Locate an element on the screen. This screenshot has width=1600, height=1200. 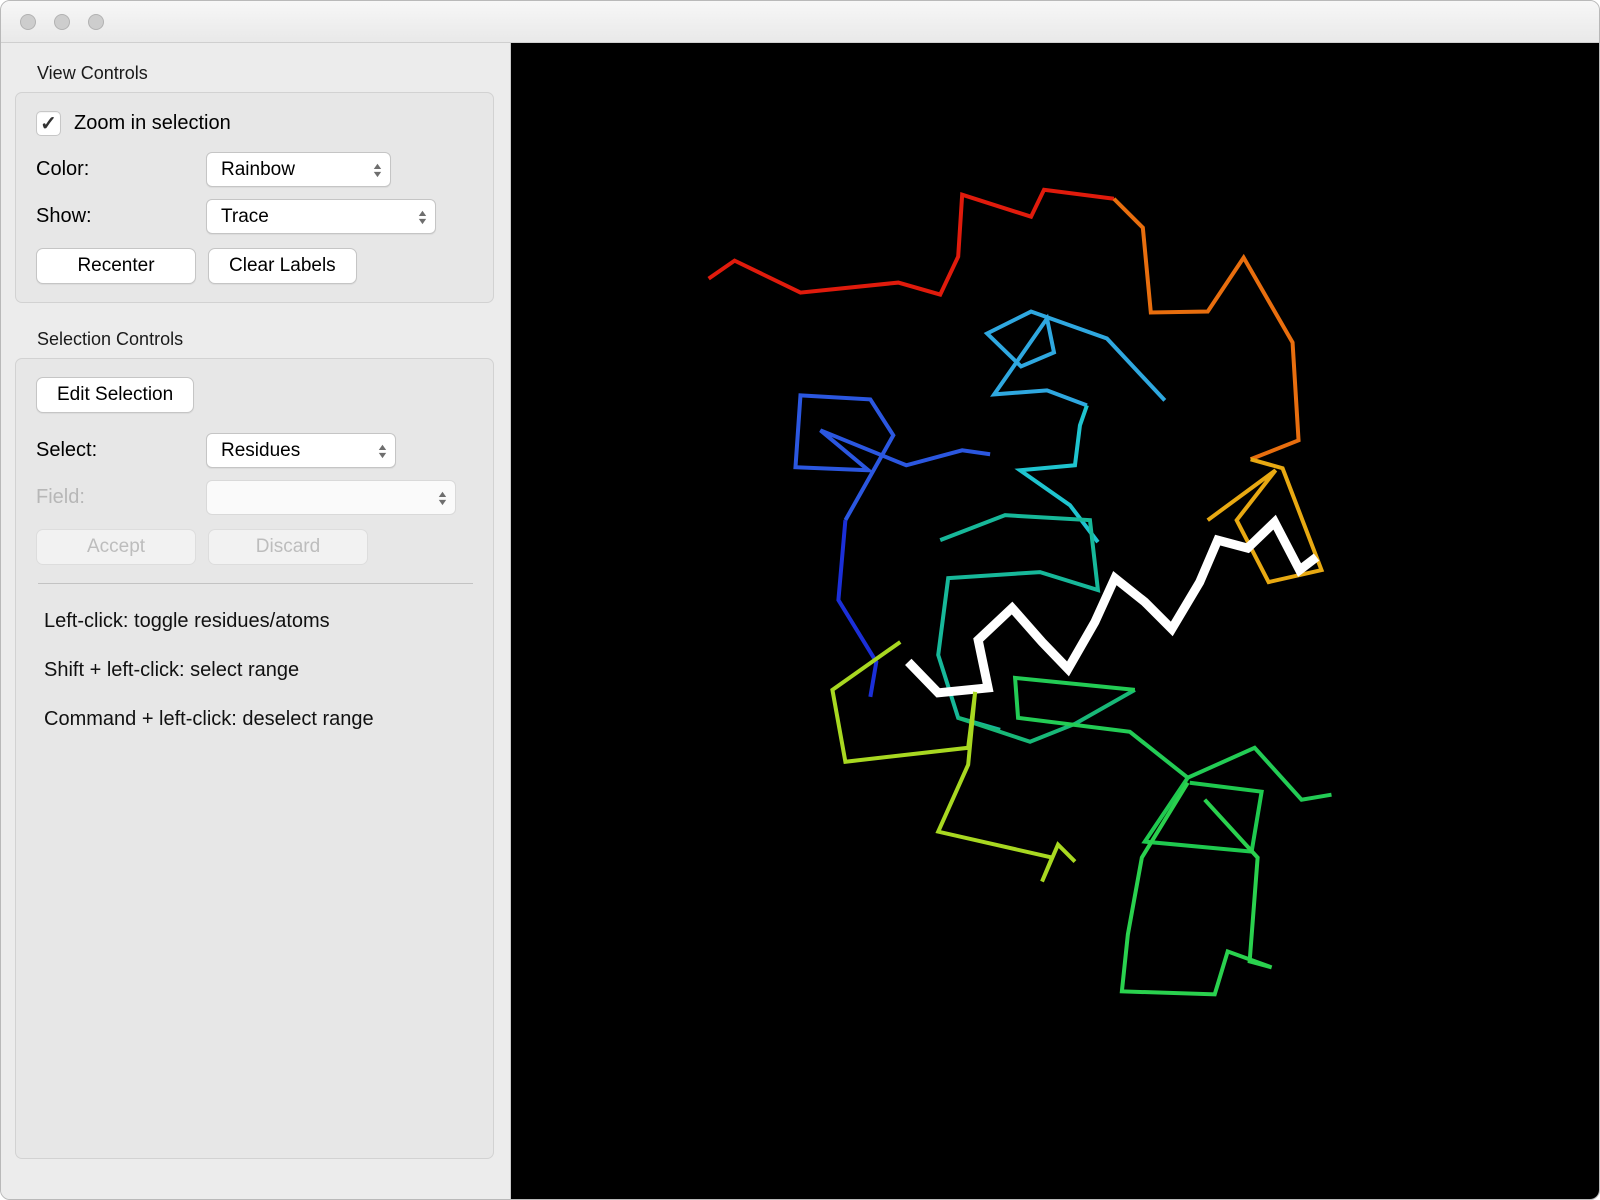
show-label: Show: is located at coordinates (64, 216).